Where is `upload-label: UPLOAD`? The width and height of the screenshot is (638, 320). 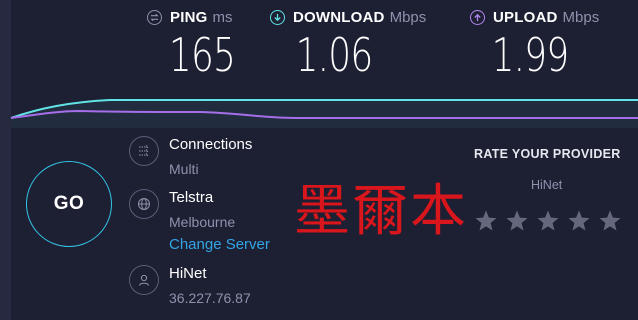
upload-label: UPLOAD is located at coordinates (525, 17).